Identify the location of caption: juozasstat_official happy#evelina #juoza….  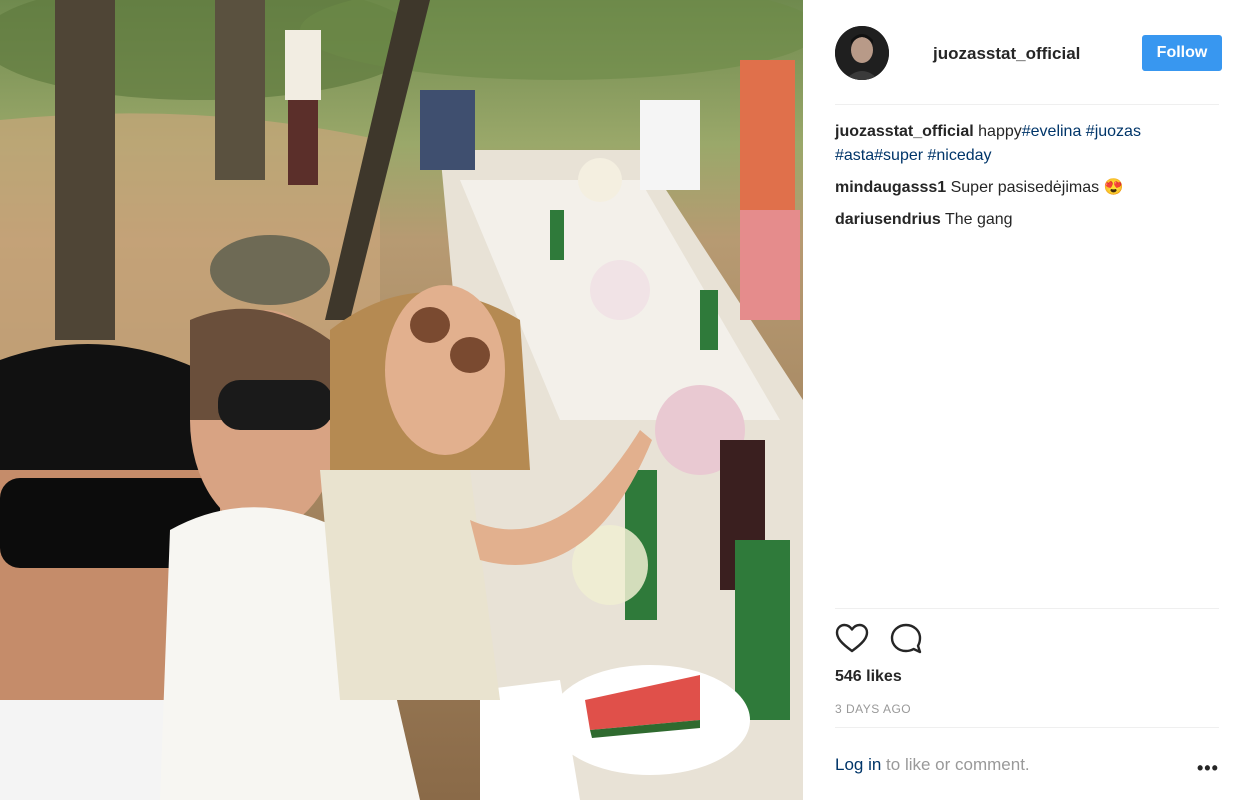
(1027, 144).